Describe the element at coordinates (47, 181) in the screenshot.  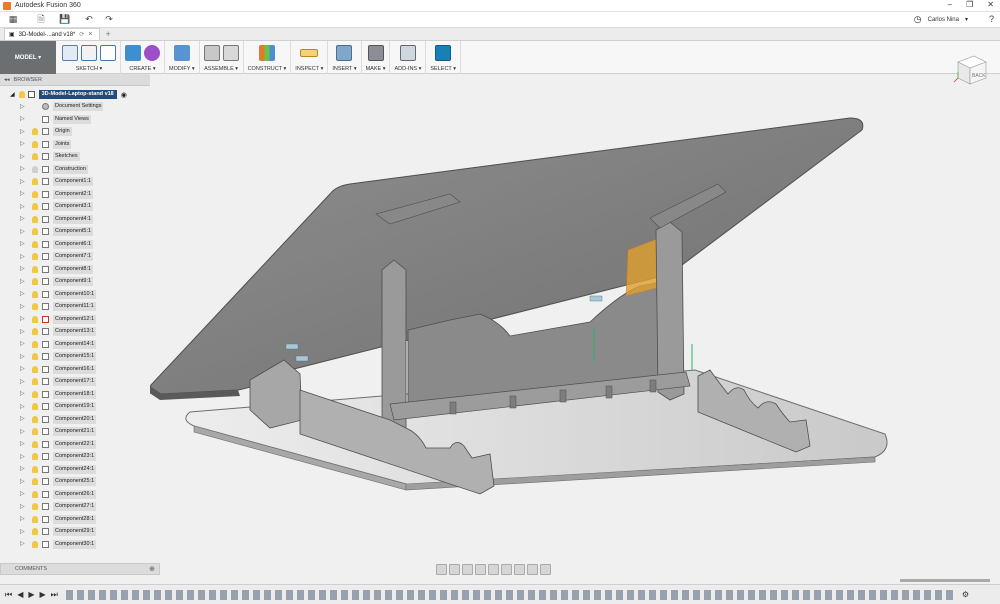
I see `browser-tree-item: ▷ Component1:1` at that location.